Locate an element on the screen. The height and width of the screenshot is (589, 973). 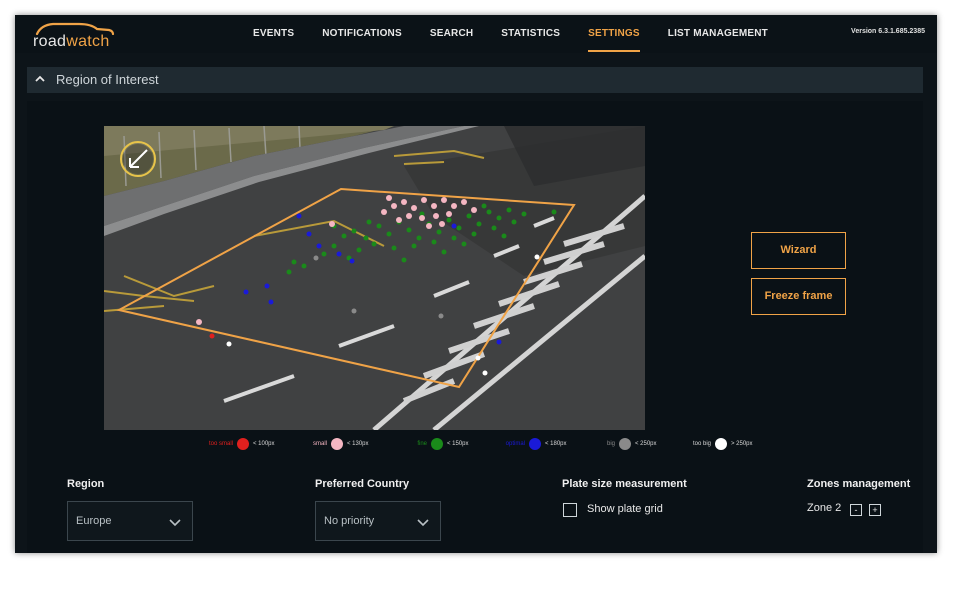
nav-events: EVENTS is located at coordinates (273, 34).